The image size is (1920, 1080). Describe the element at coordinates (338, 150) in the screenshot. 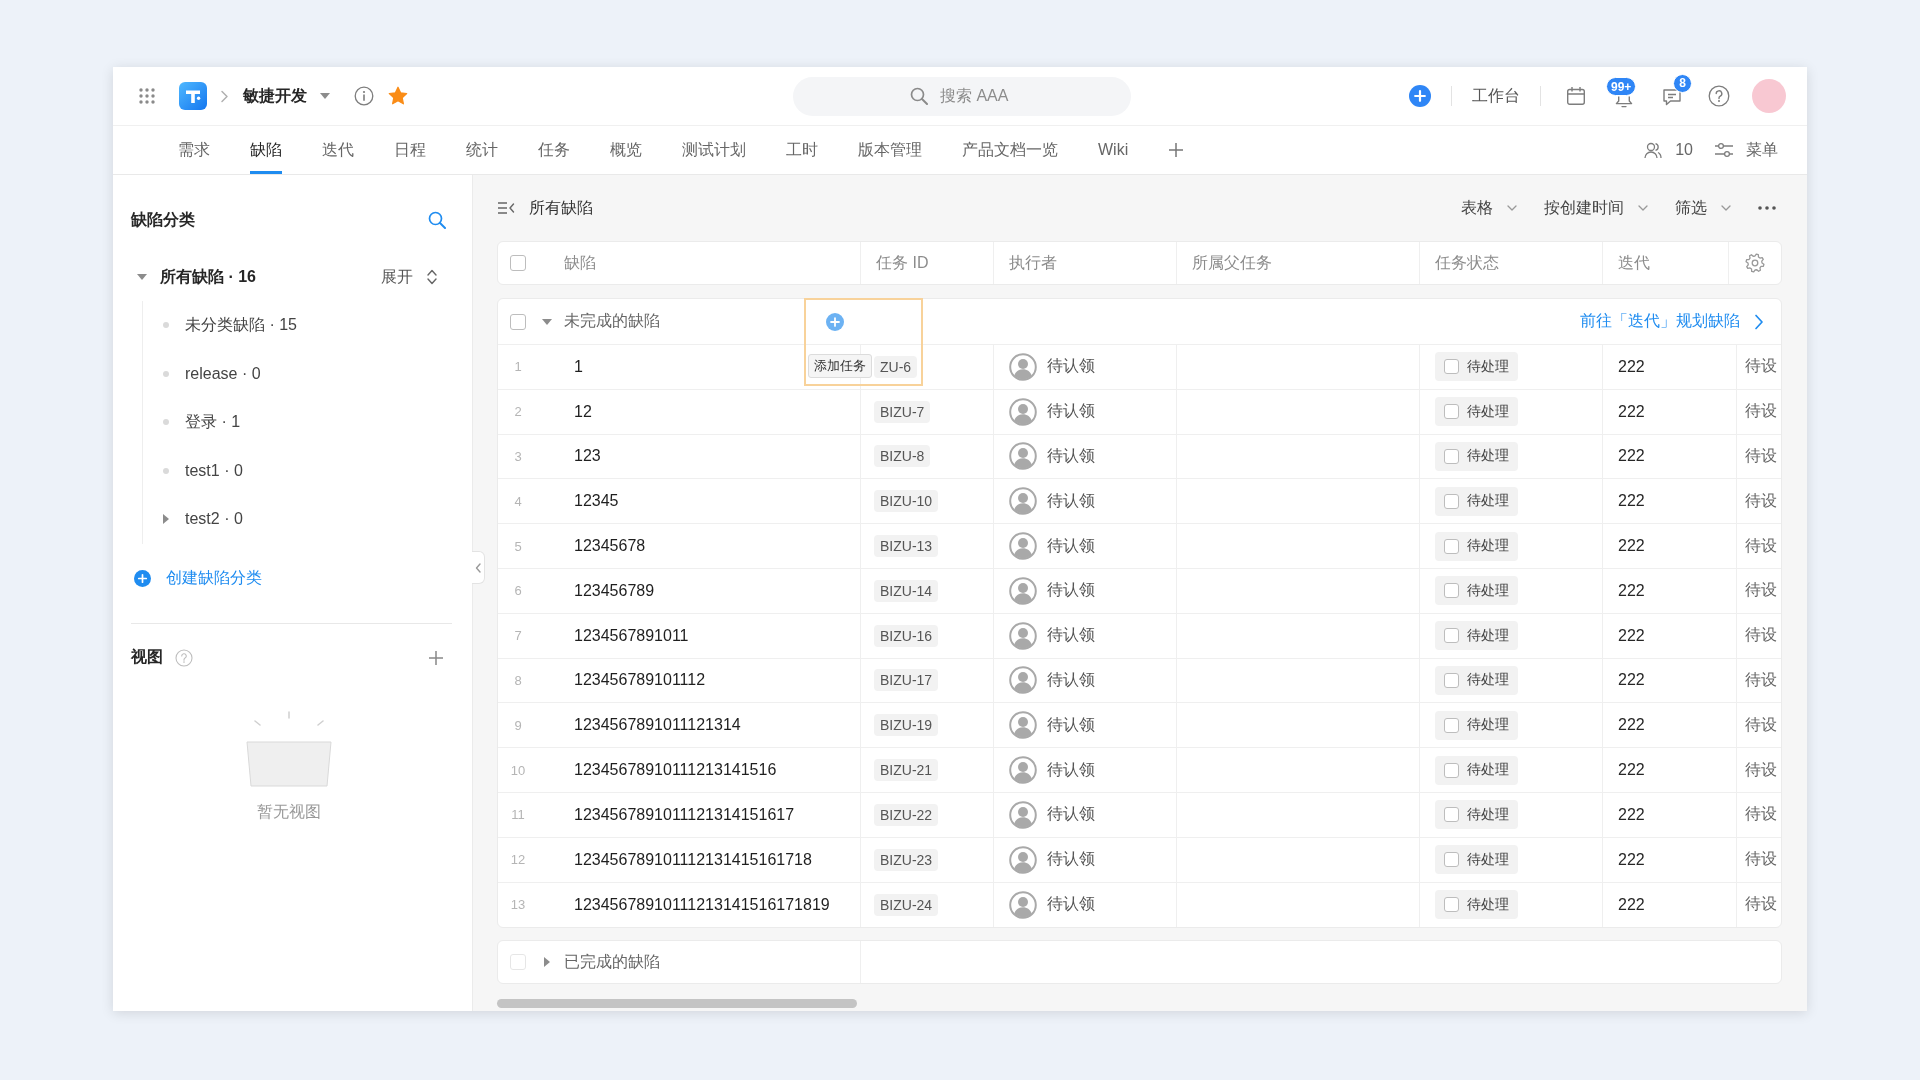

I see `tab: 迭代` at that location.